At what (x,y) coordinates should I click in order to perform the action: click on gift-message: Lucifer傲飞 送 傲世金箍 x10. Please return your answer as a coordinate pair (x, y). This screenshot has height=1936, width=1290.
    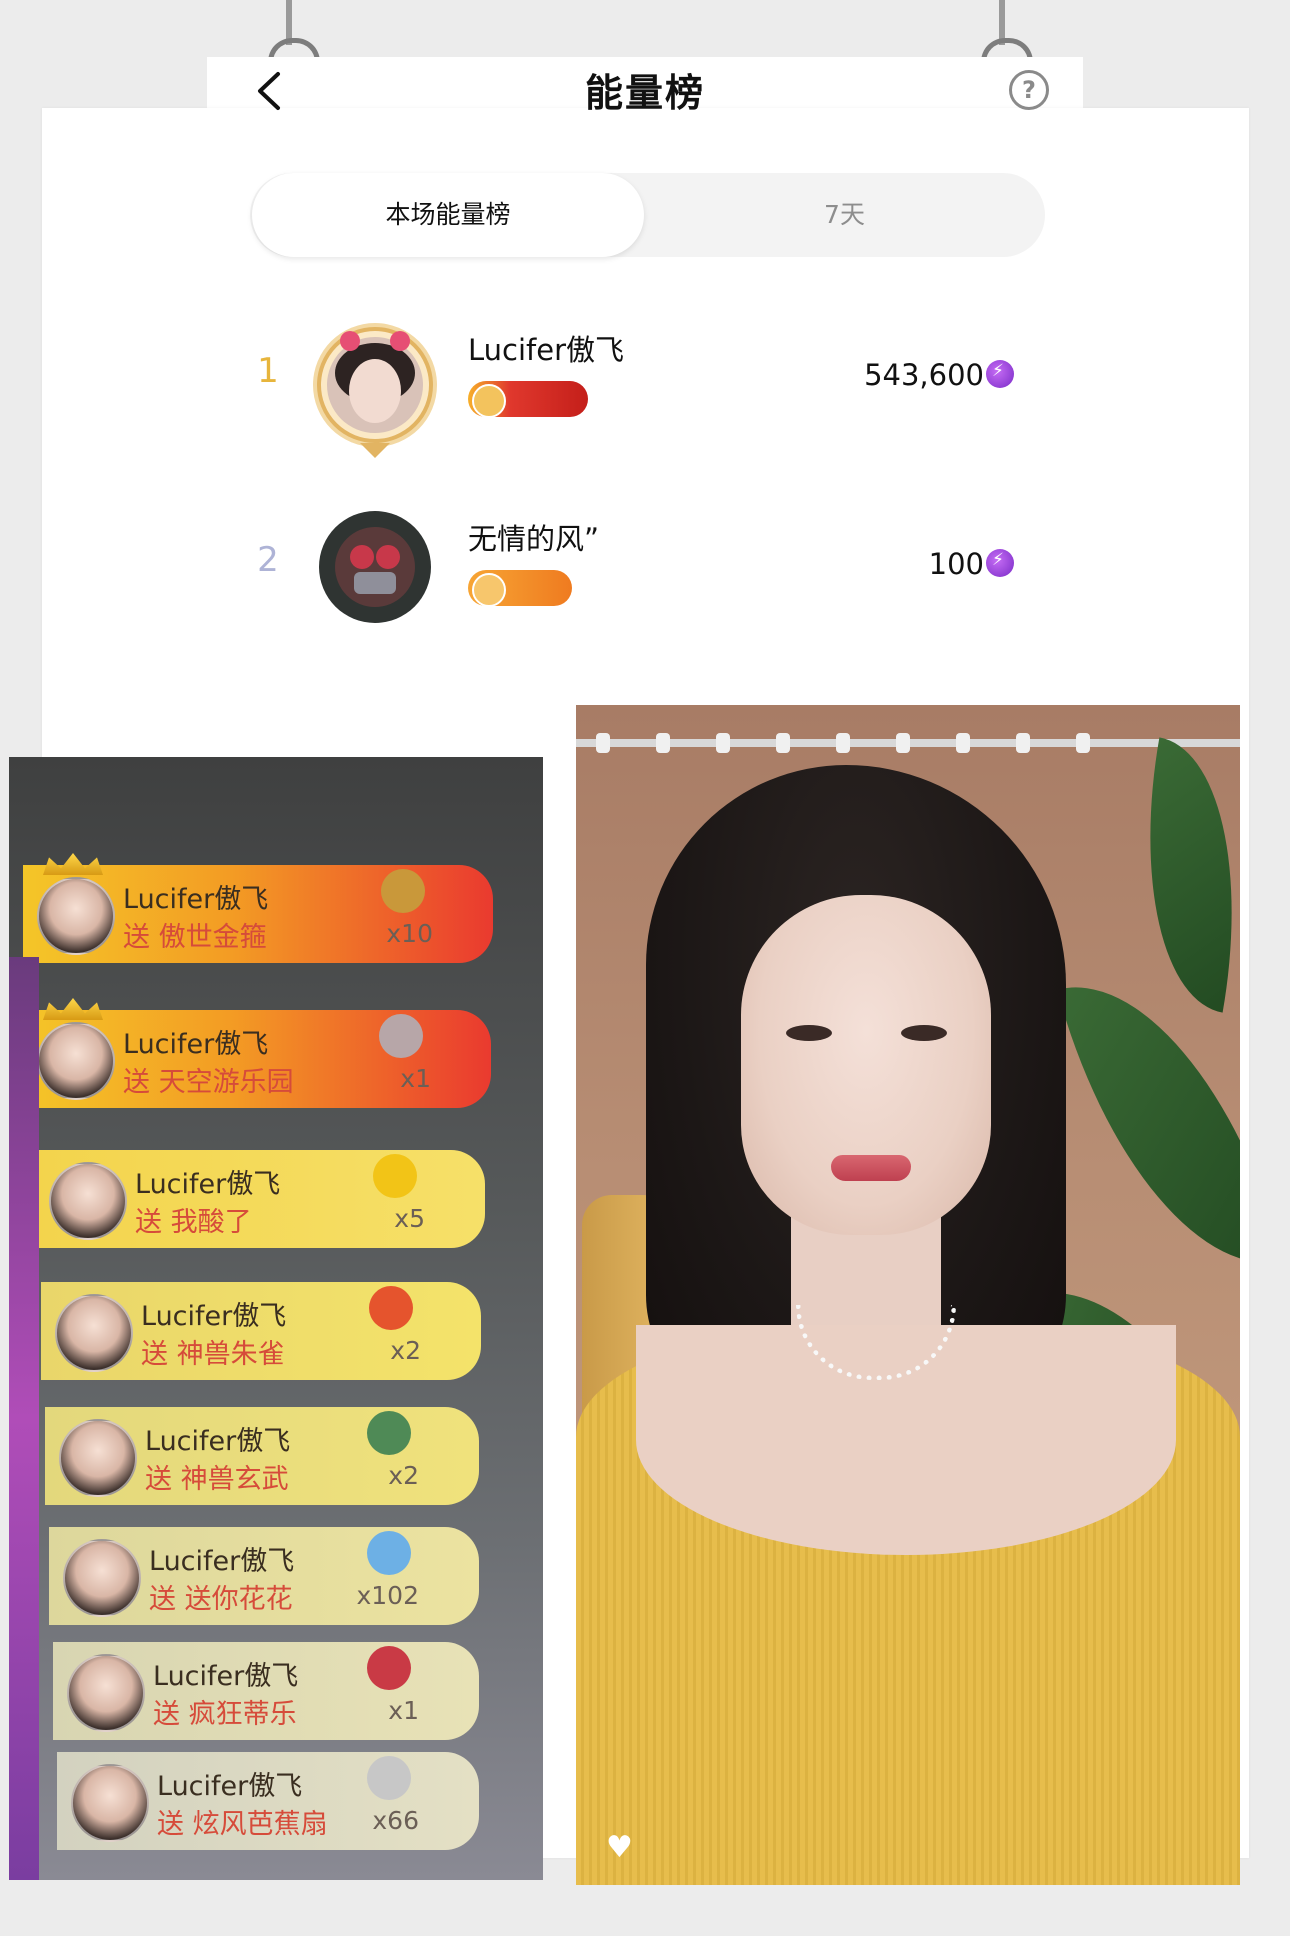
    Looking at the image, I should click on (258, 908).